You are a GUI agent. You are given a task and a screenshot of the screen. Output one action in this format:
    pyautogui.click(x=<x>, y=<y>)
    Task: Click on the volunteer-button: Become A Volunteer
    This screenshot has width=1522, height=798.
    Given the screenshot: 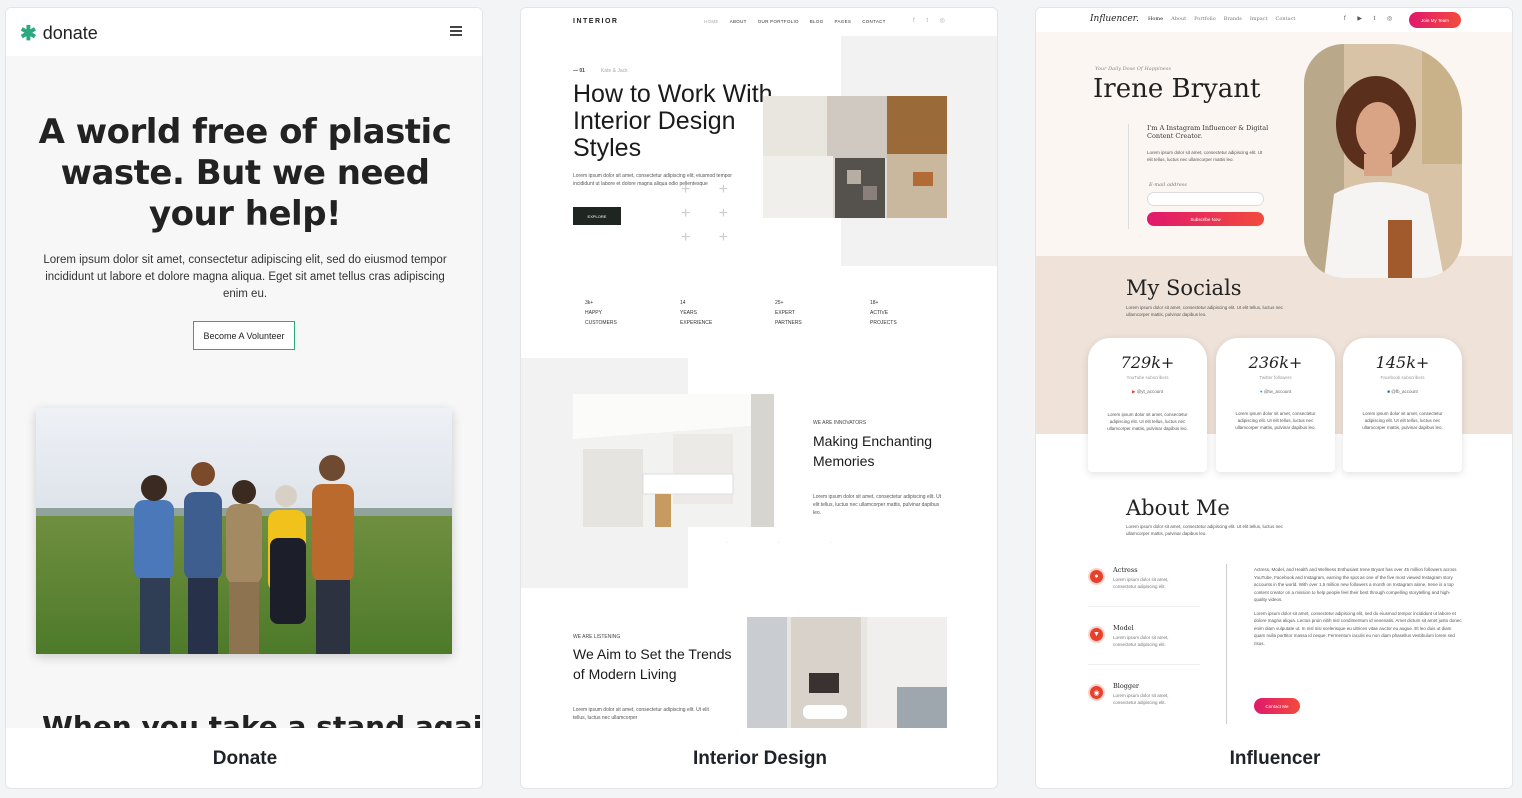 What is the action you would take?
    pyautogui.click(x=244, y=335)
    